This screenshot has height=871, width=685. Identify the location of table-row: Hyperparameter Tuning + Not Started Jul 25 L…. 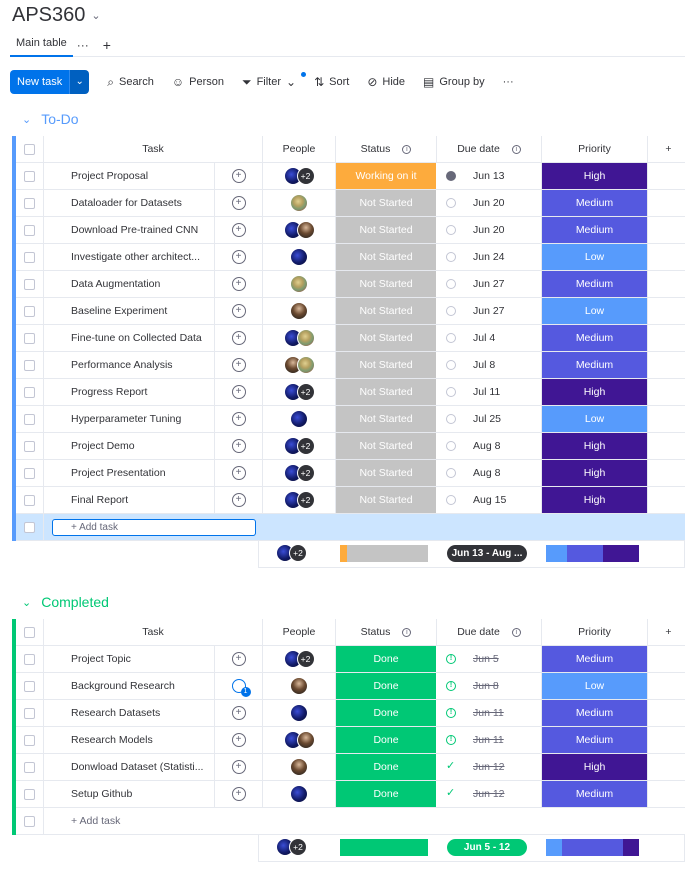
(350, 419).